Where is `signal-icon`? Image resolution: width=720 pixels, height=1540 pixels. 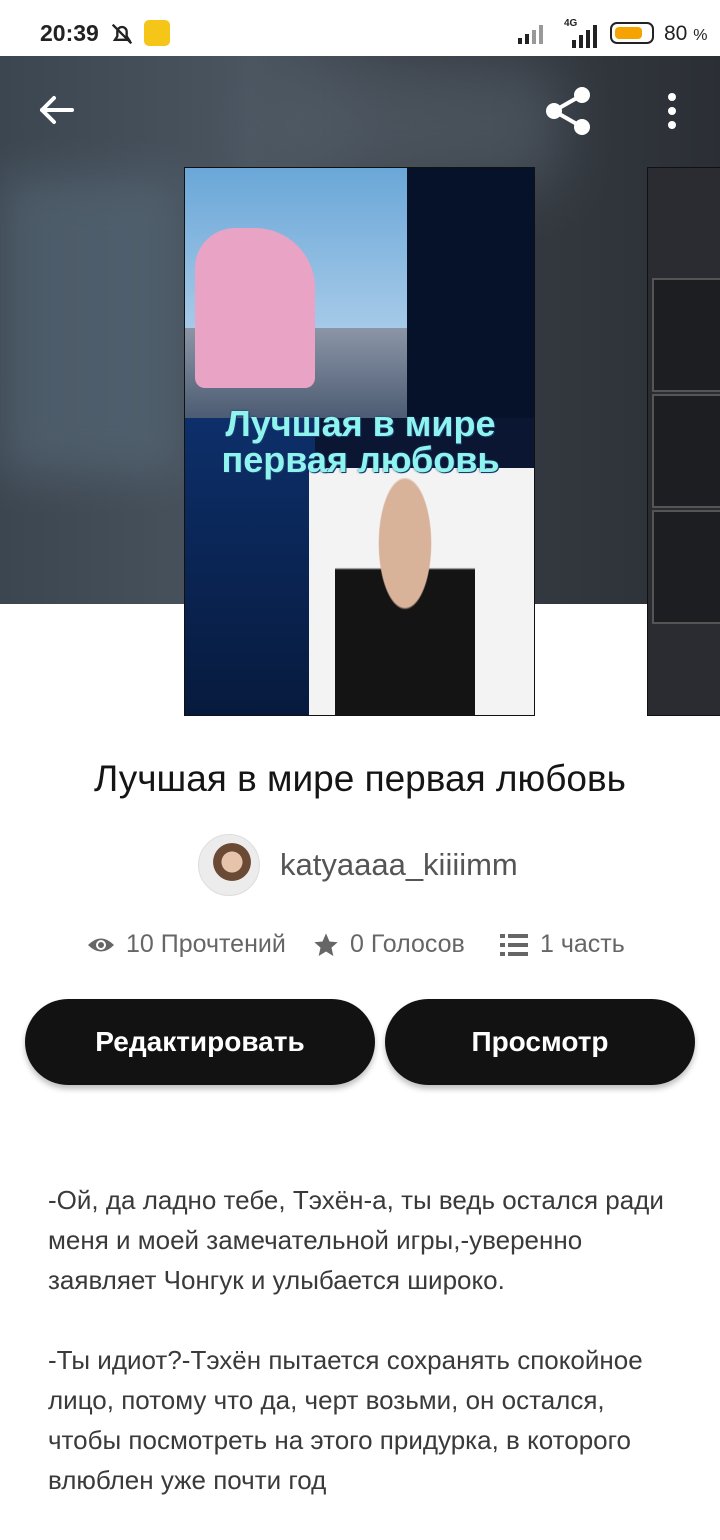
signal-icon is located at coordinates (530, 34).